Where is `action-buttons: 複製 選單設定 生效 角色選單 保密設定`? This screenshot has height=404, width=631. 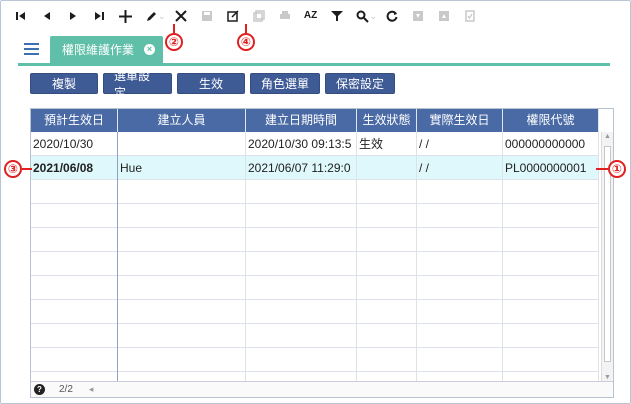
action-buttons: 複製 選單設定 生效 角色選單 保密設定 is located at coordinates (212, 84).